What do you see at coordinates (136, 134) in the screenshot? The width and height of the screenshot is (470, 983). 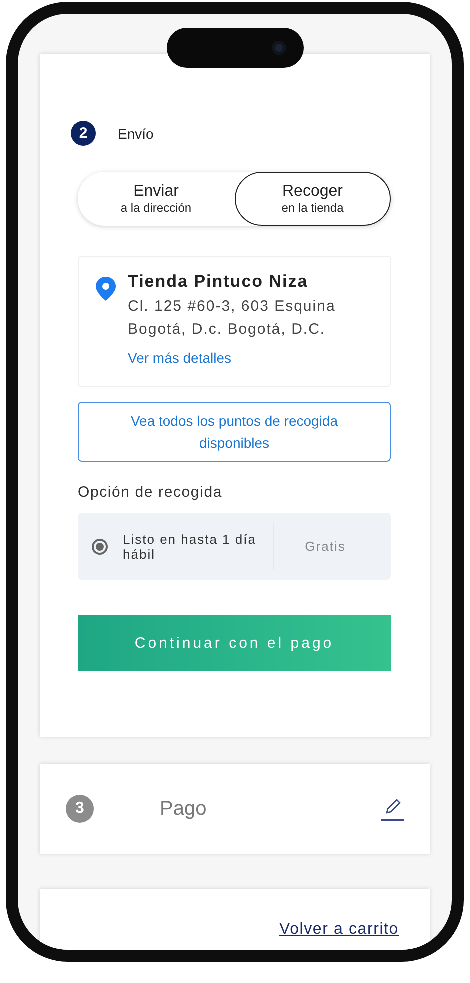 I see `step-title: Envío` at bounding box center [136, 134].